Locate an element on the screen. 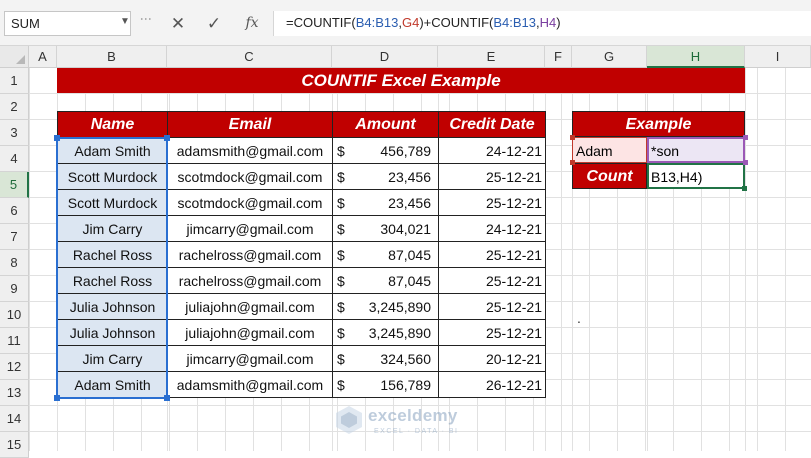  column-header-h: H is located at coordinates (696, 57).